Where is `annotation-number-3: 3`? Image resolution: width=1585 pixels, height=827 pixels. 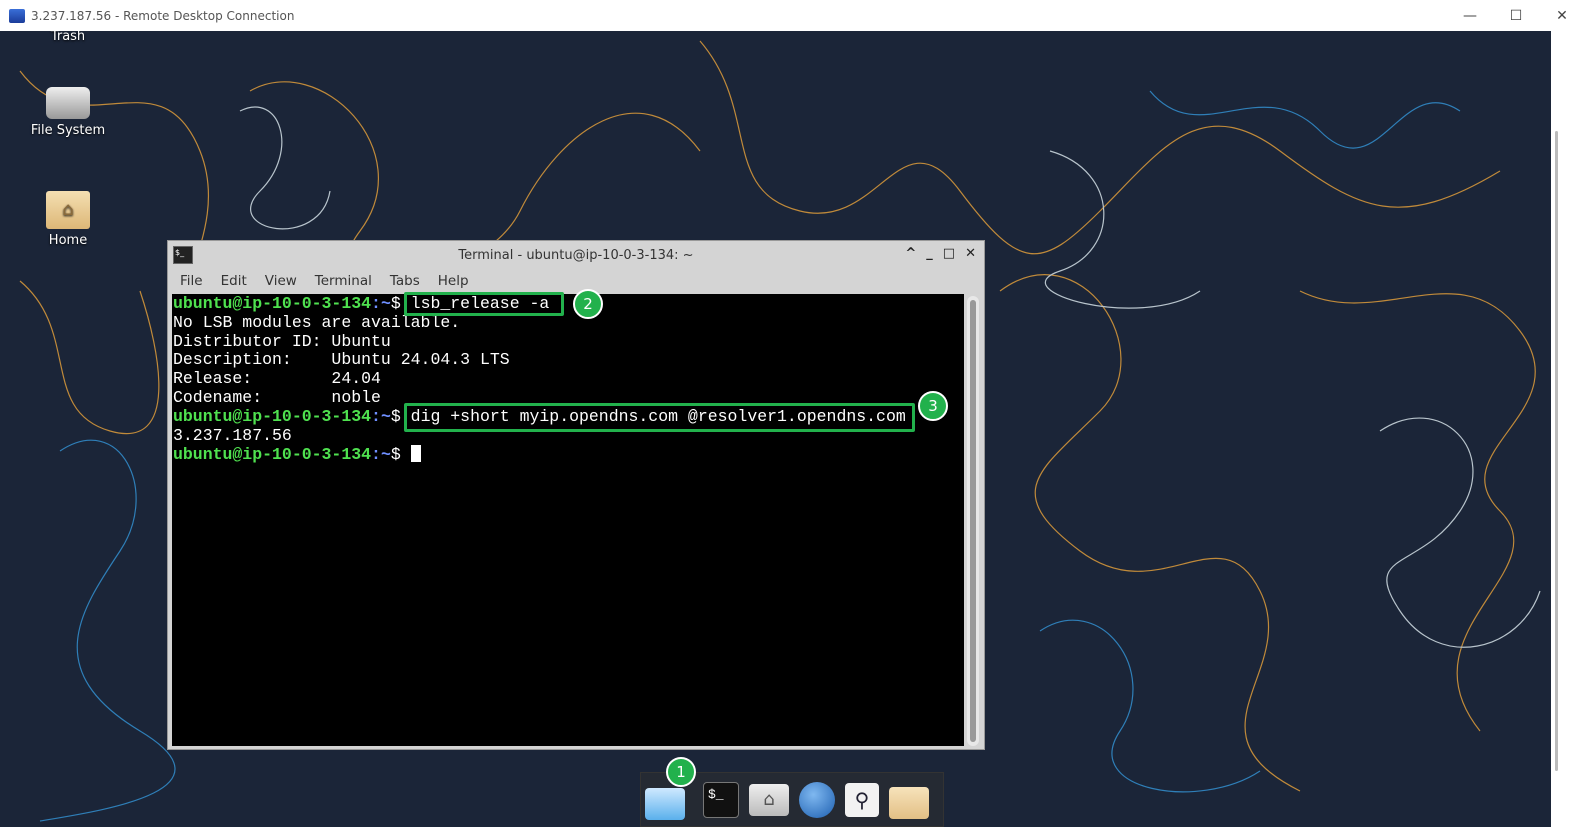
annotation-number-3: 3 is located at coordinates (933, 406).